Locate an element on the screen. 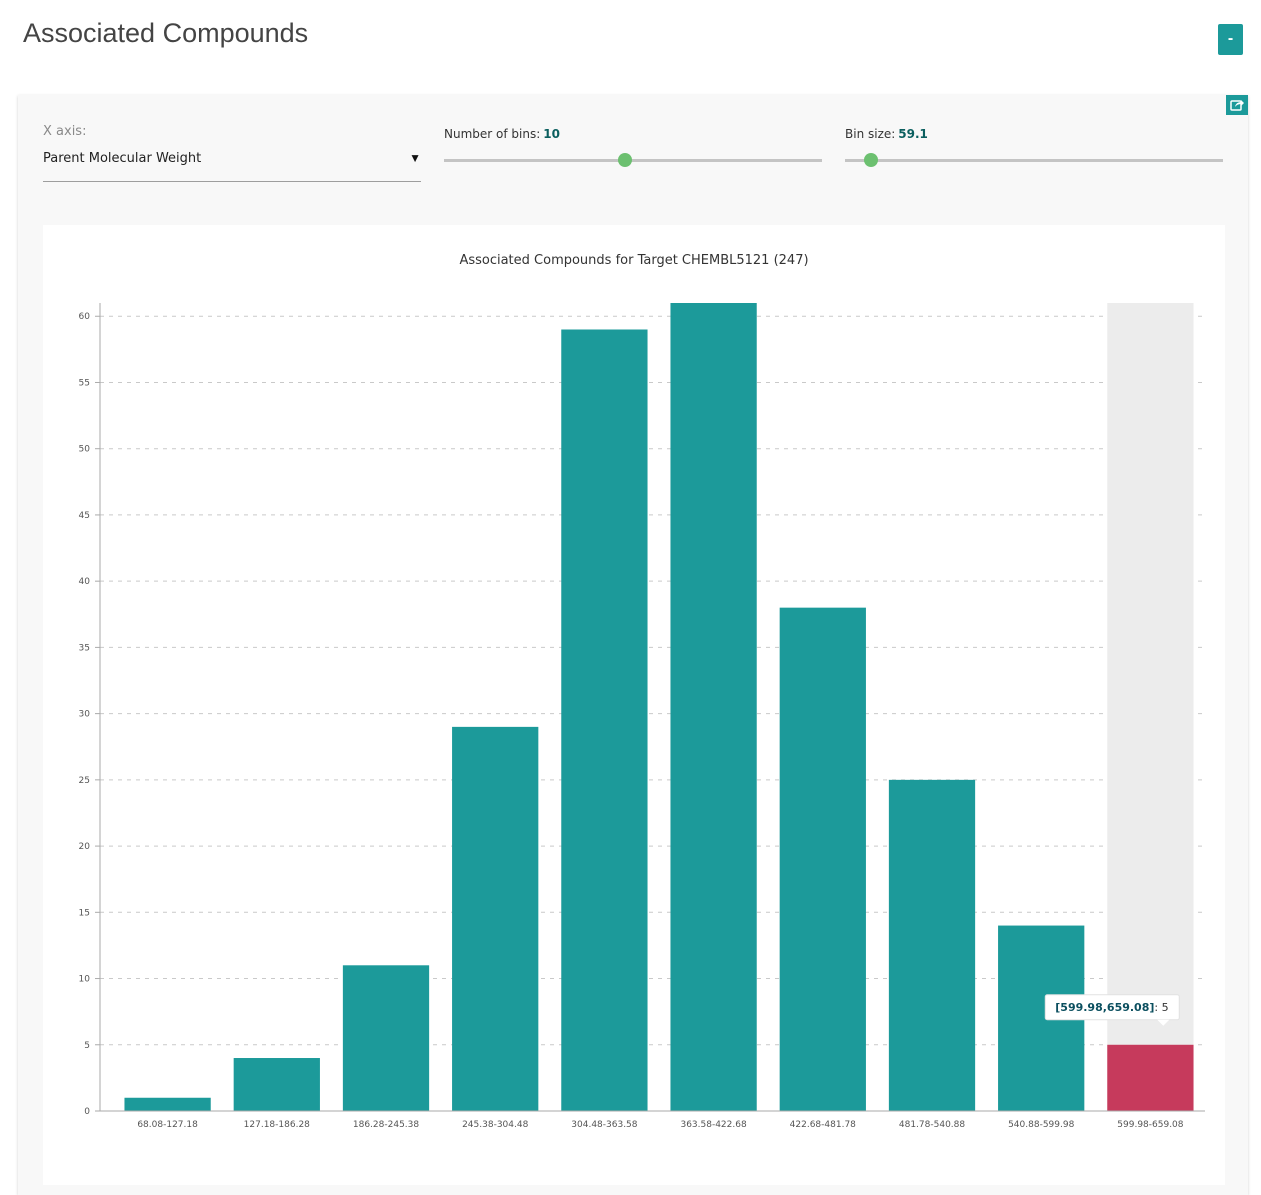 This screenshot has width=1261, height=1195. bins-slider-track is located at coordinates (633, 160).